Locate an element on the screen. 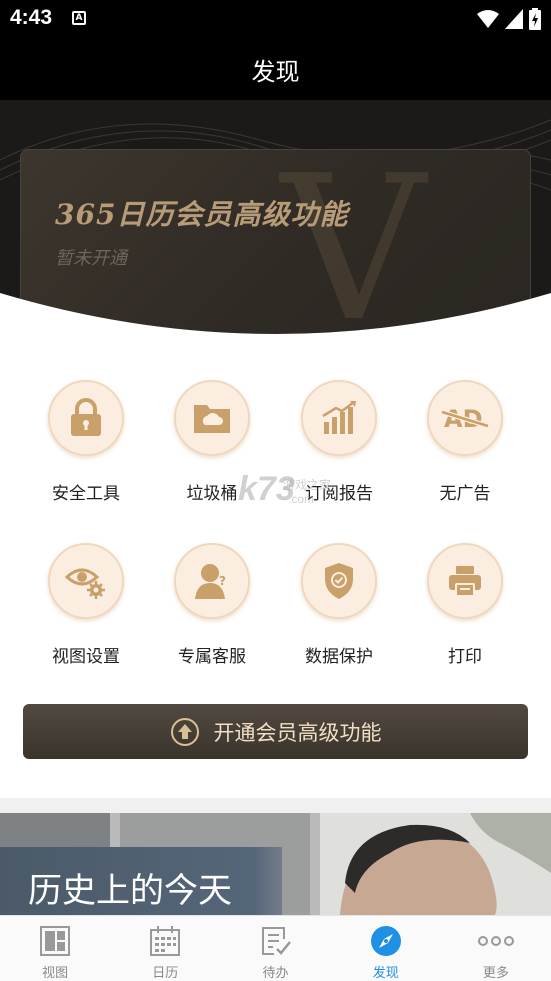  customer-service-icon: ? is located at coordinates (210, 581).